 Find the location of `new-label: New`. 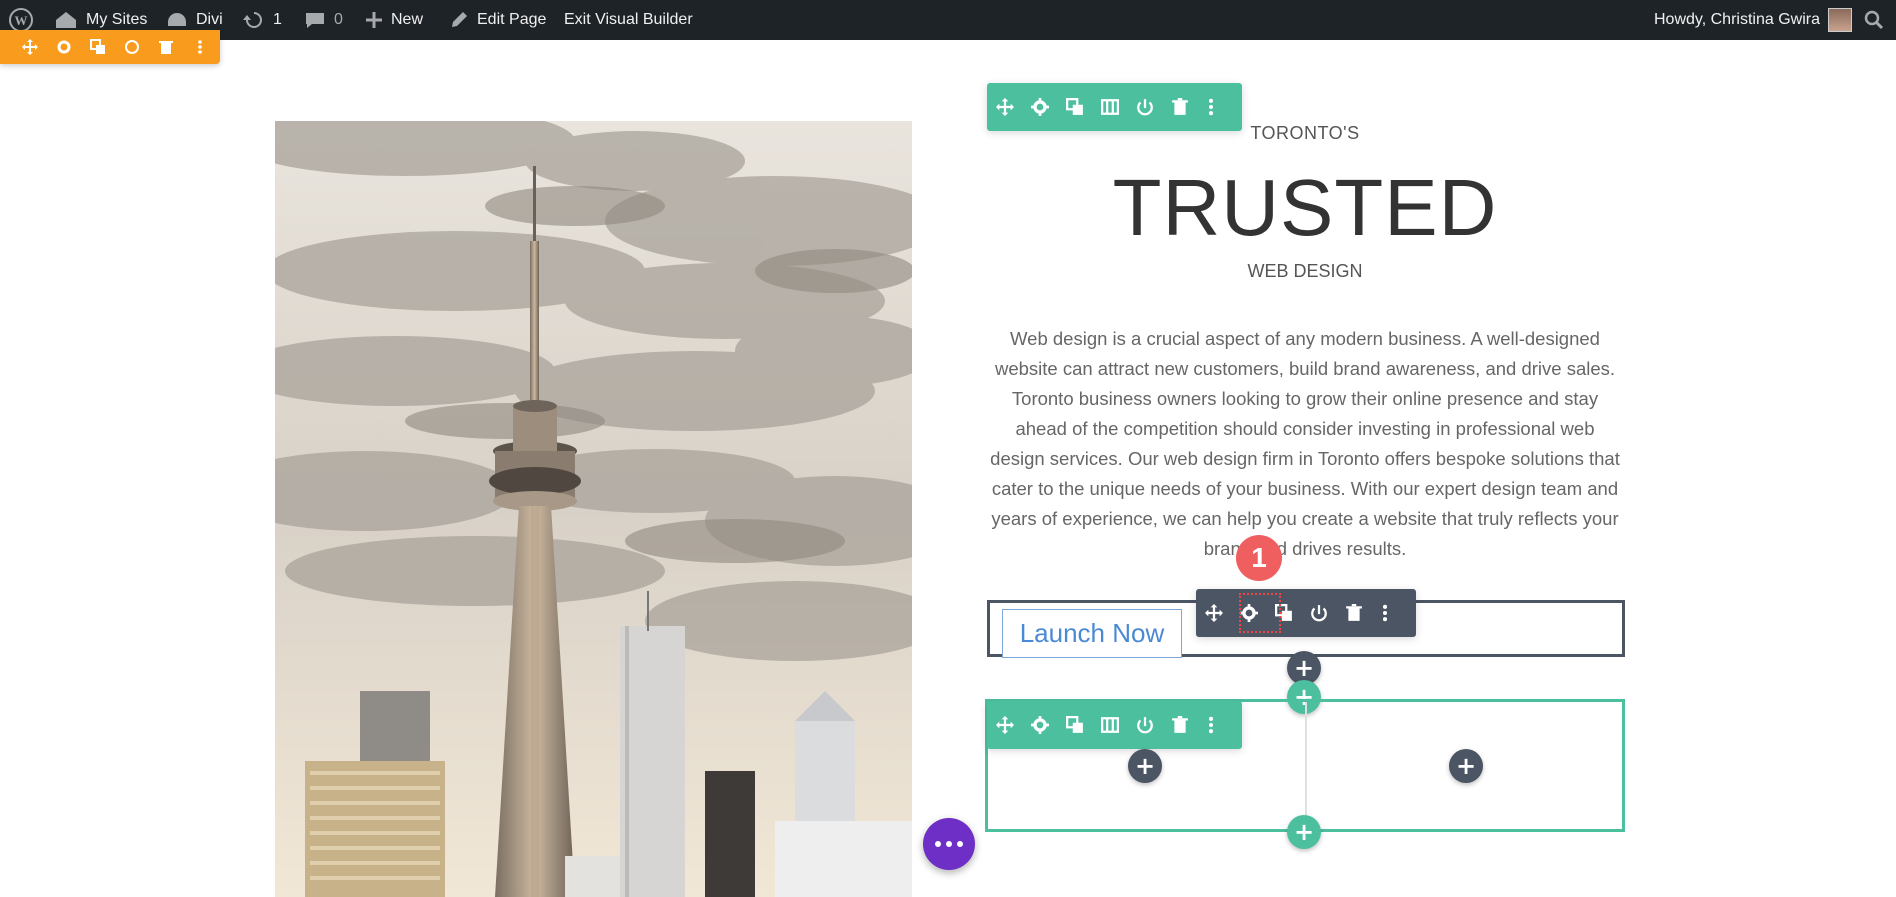

new-label: New is located at coordinates (407, 19).